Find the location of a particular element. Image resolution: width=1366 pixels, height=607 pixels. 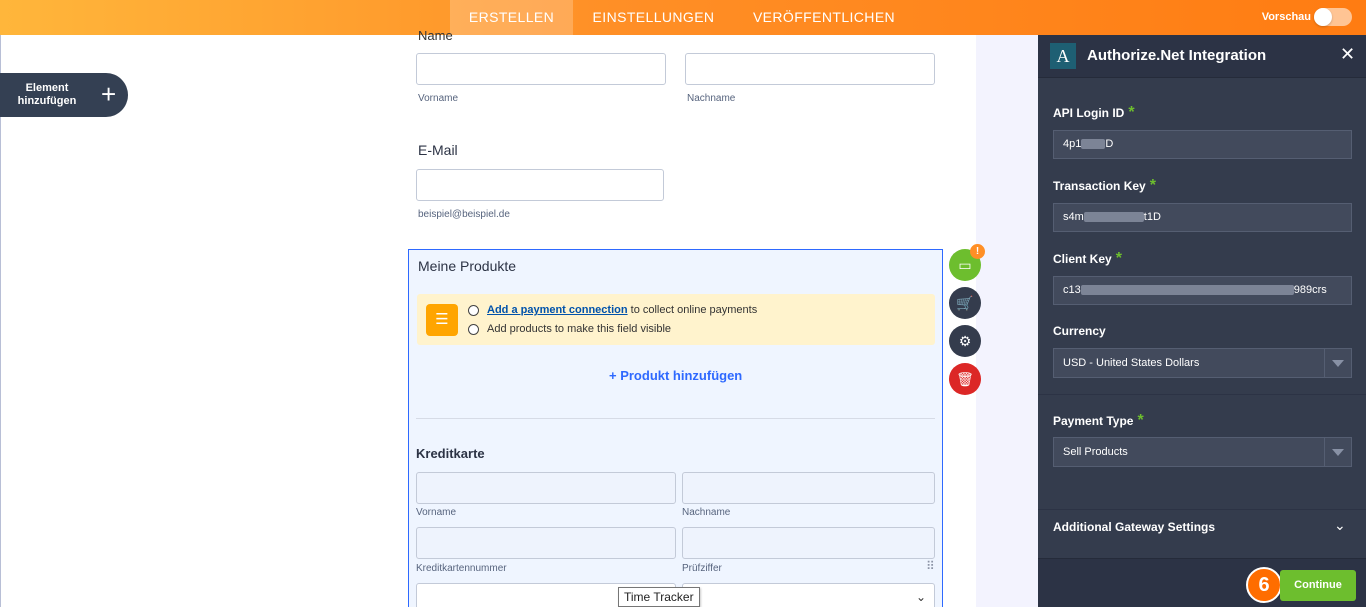

cc-last-name-input is located at coordinates (808, 488).